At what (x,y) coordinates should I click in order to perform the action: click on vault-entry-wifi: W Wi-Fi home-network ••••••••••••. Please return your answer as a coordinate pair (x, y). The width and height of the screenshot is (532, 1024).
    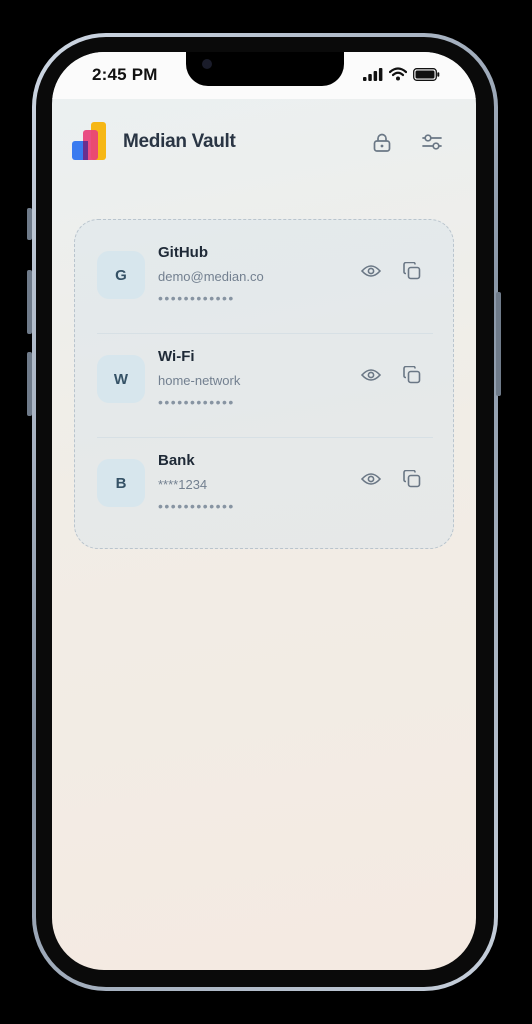
    Looking at the image, I should click on (265, 386).